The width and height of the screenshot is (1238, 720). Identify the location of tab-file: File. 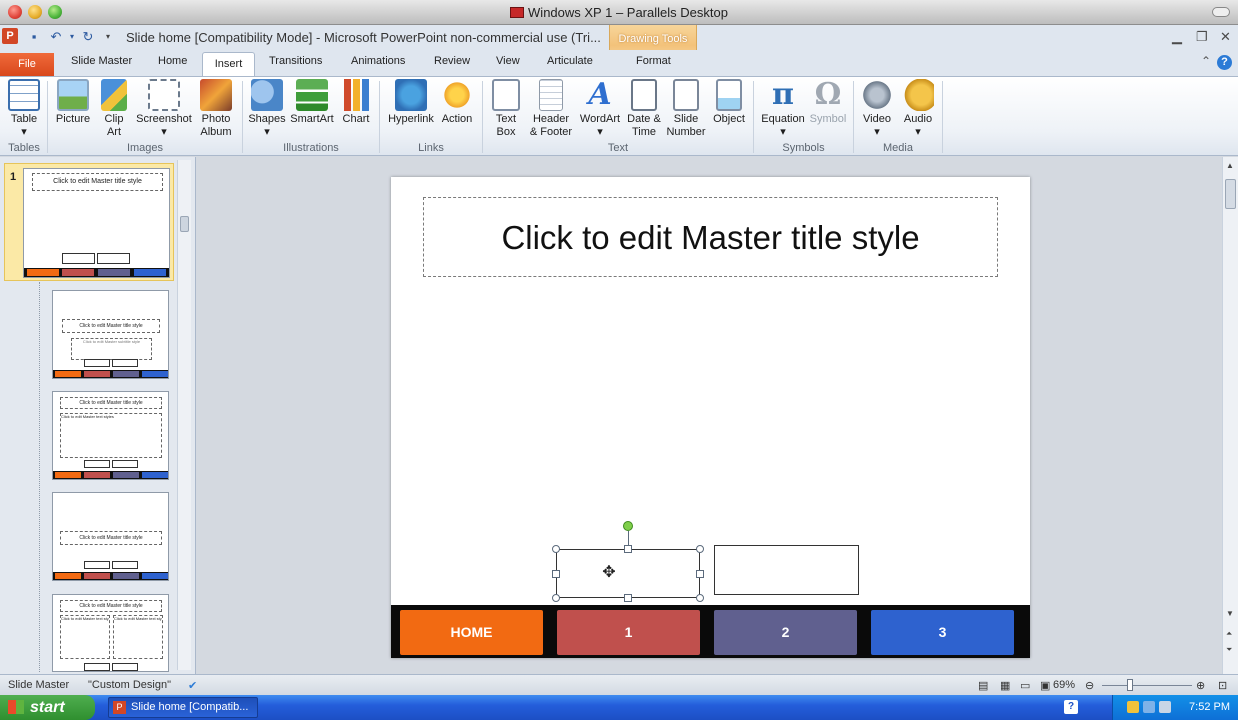
(27, 64).